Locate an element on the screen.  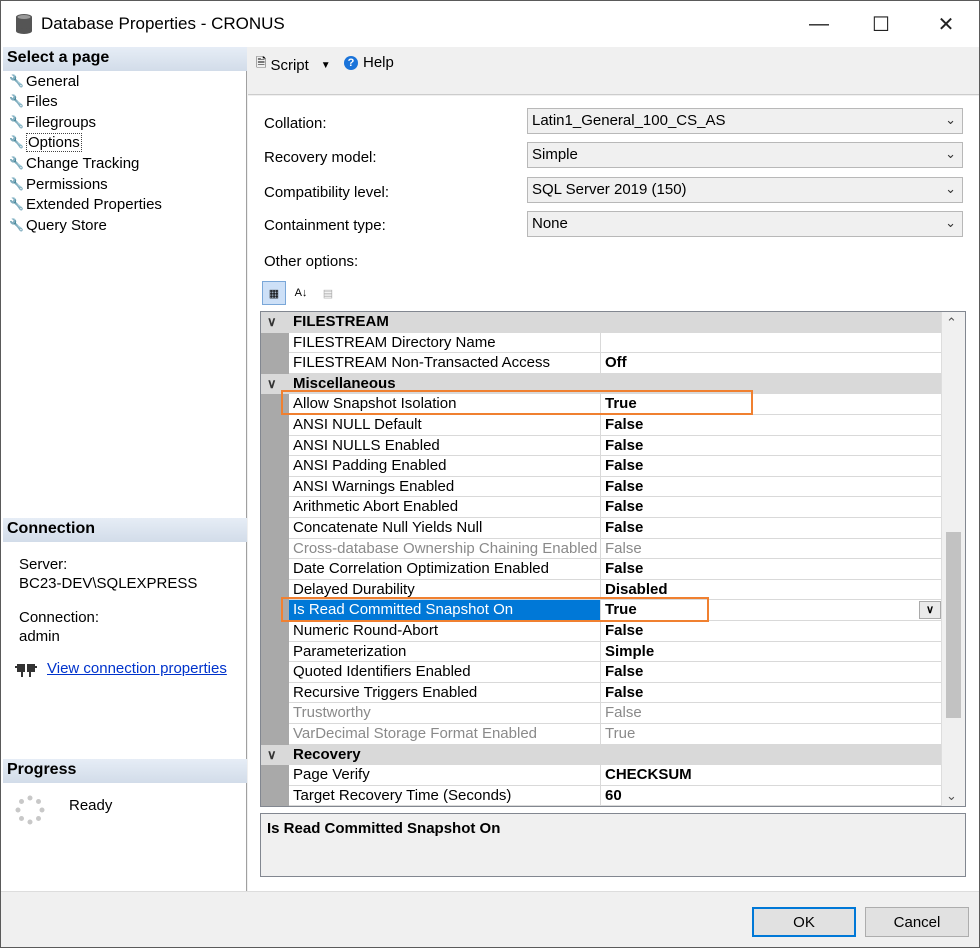
title-bar: Database Properties - CRONUS — ☐ ✕ is located at coordinates (490, 24).